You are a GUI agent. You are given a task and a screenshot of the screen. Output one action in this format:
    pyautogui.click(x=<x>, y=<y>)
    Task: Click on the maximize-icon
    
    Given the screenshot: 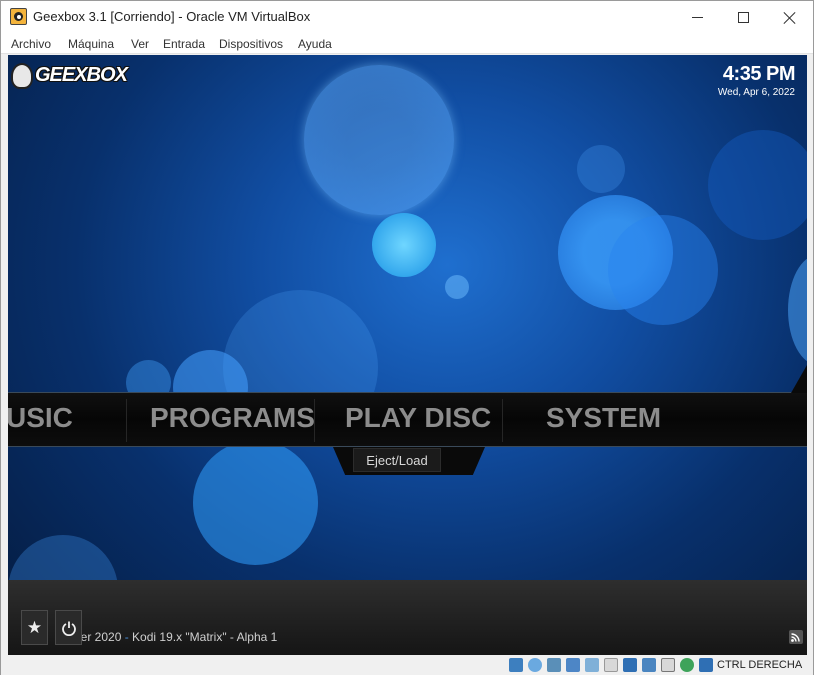 What is the action you would take?
    pyautogui.click(x=743, y=17)
    